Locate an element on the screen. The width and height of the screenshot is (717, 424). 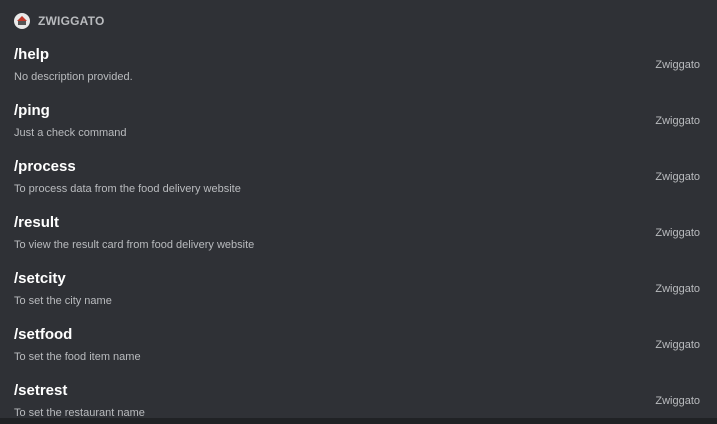
command-description: To set the restaurant name is located at coordinates (79, 412).